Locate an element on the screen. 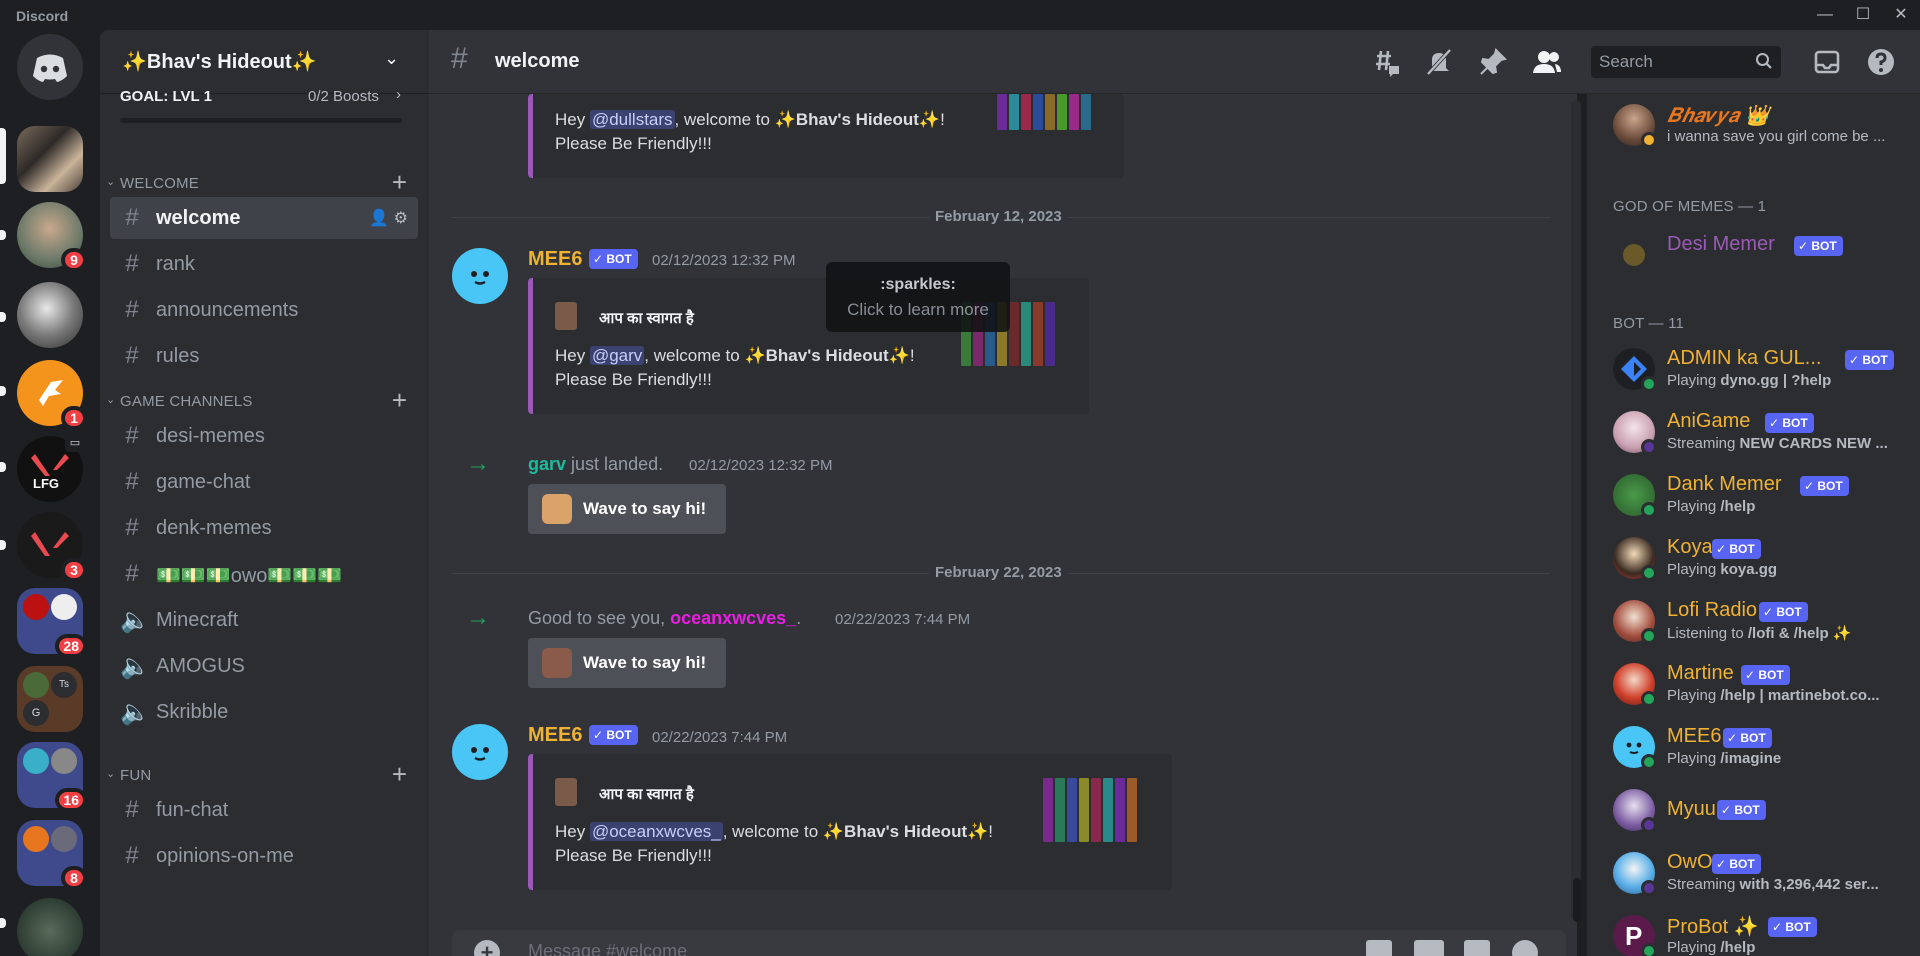 The height and width of the screenshot is (956, 1920). channel-rules: # rules is located at coordinates (264, 356).